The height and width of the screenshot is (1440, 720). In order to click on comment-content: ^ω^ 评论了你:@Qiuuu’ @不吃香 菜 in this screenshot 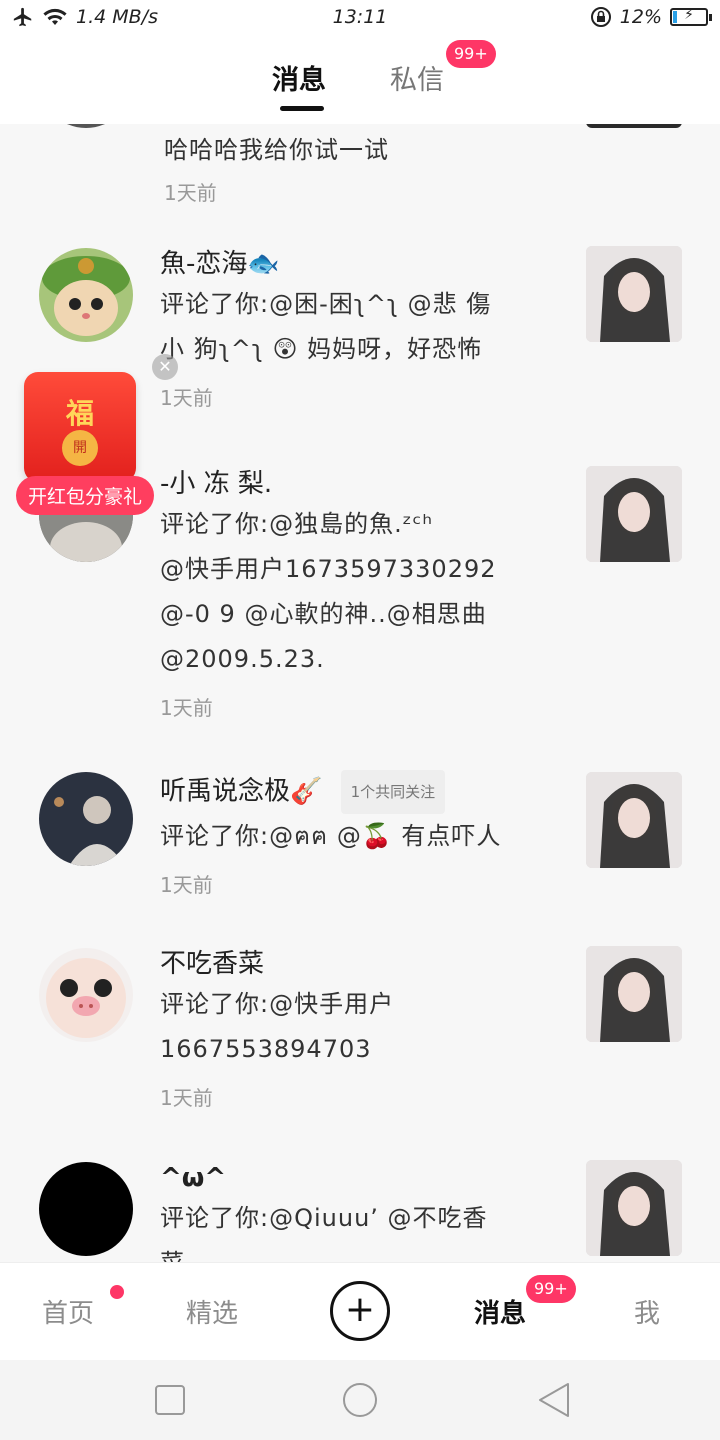, I will do `click(360, 1211)`.